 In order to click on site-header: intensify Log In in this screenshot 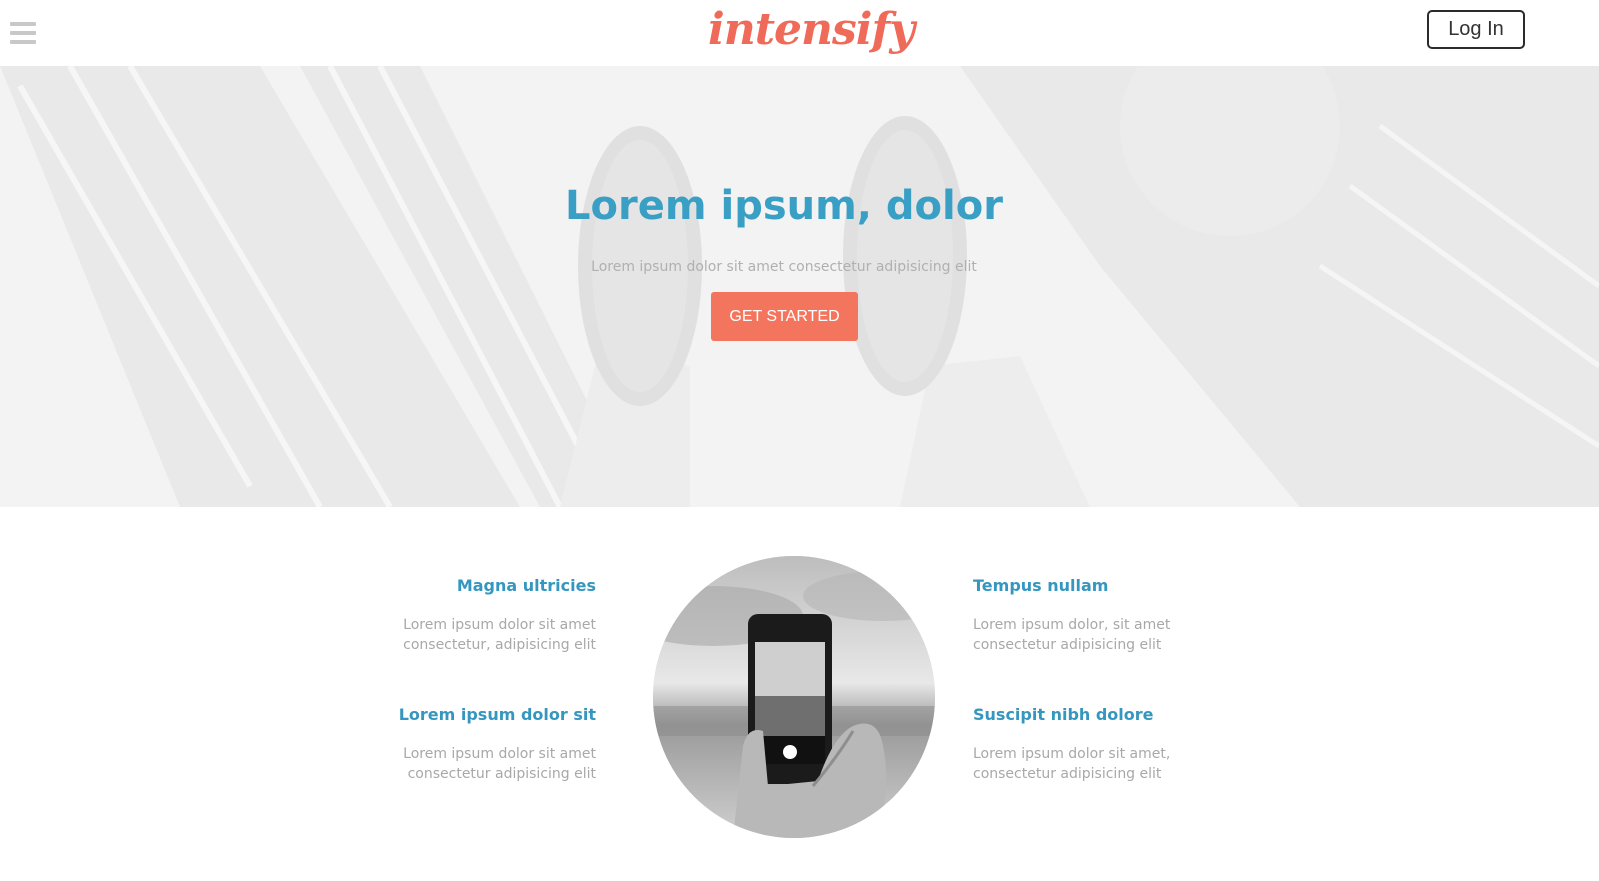, I will do `click(799, 33)`.